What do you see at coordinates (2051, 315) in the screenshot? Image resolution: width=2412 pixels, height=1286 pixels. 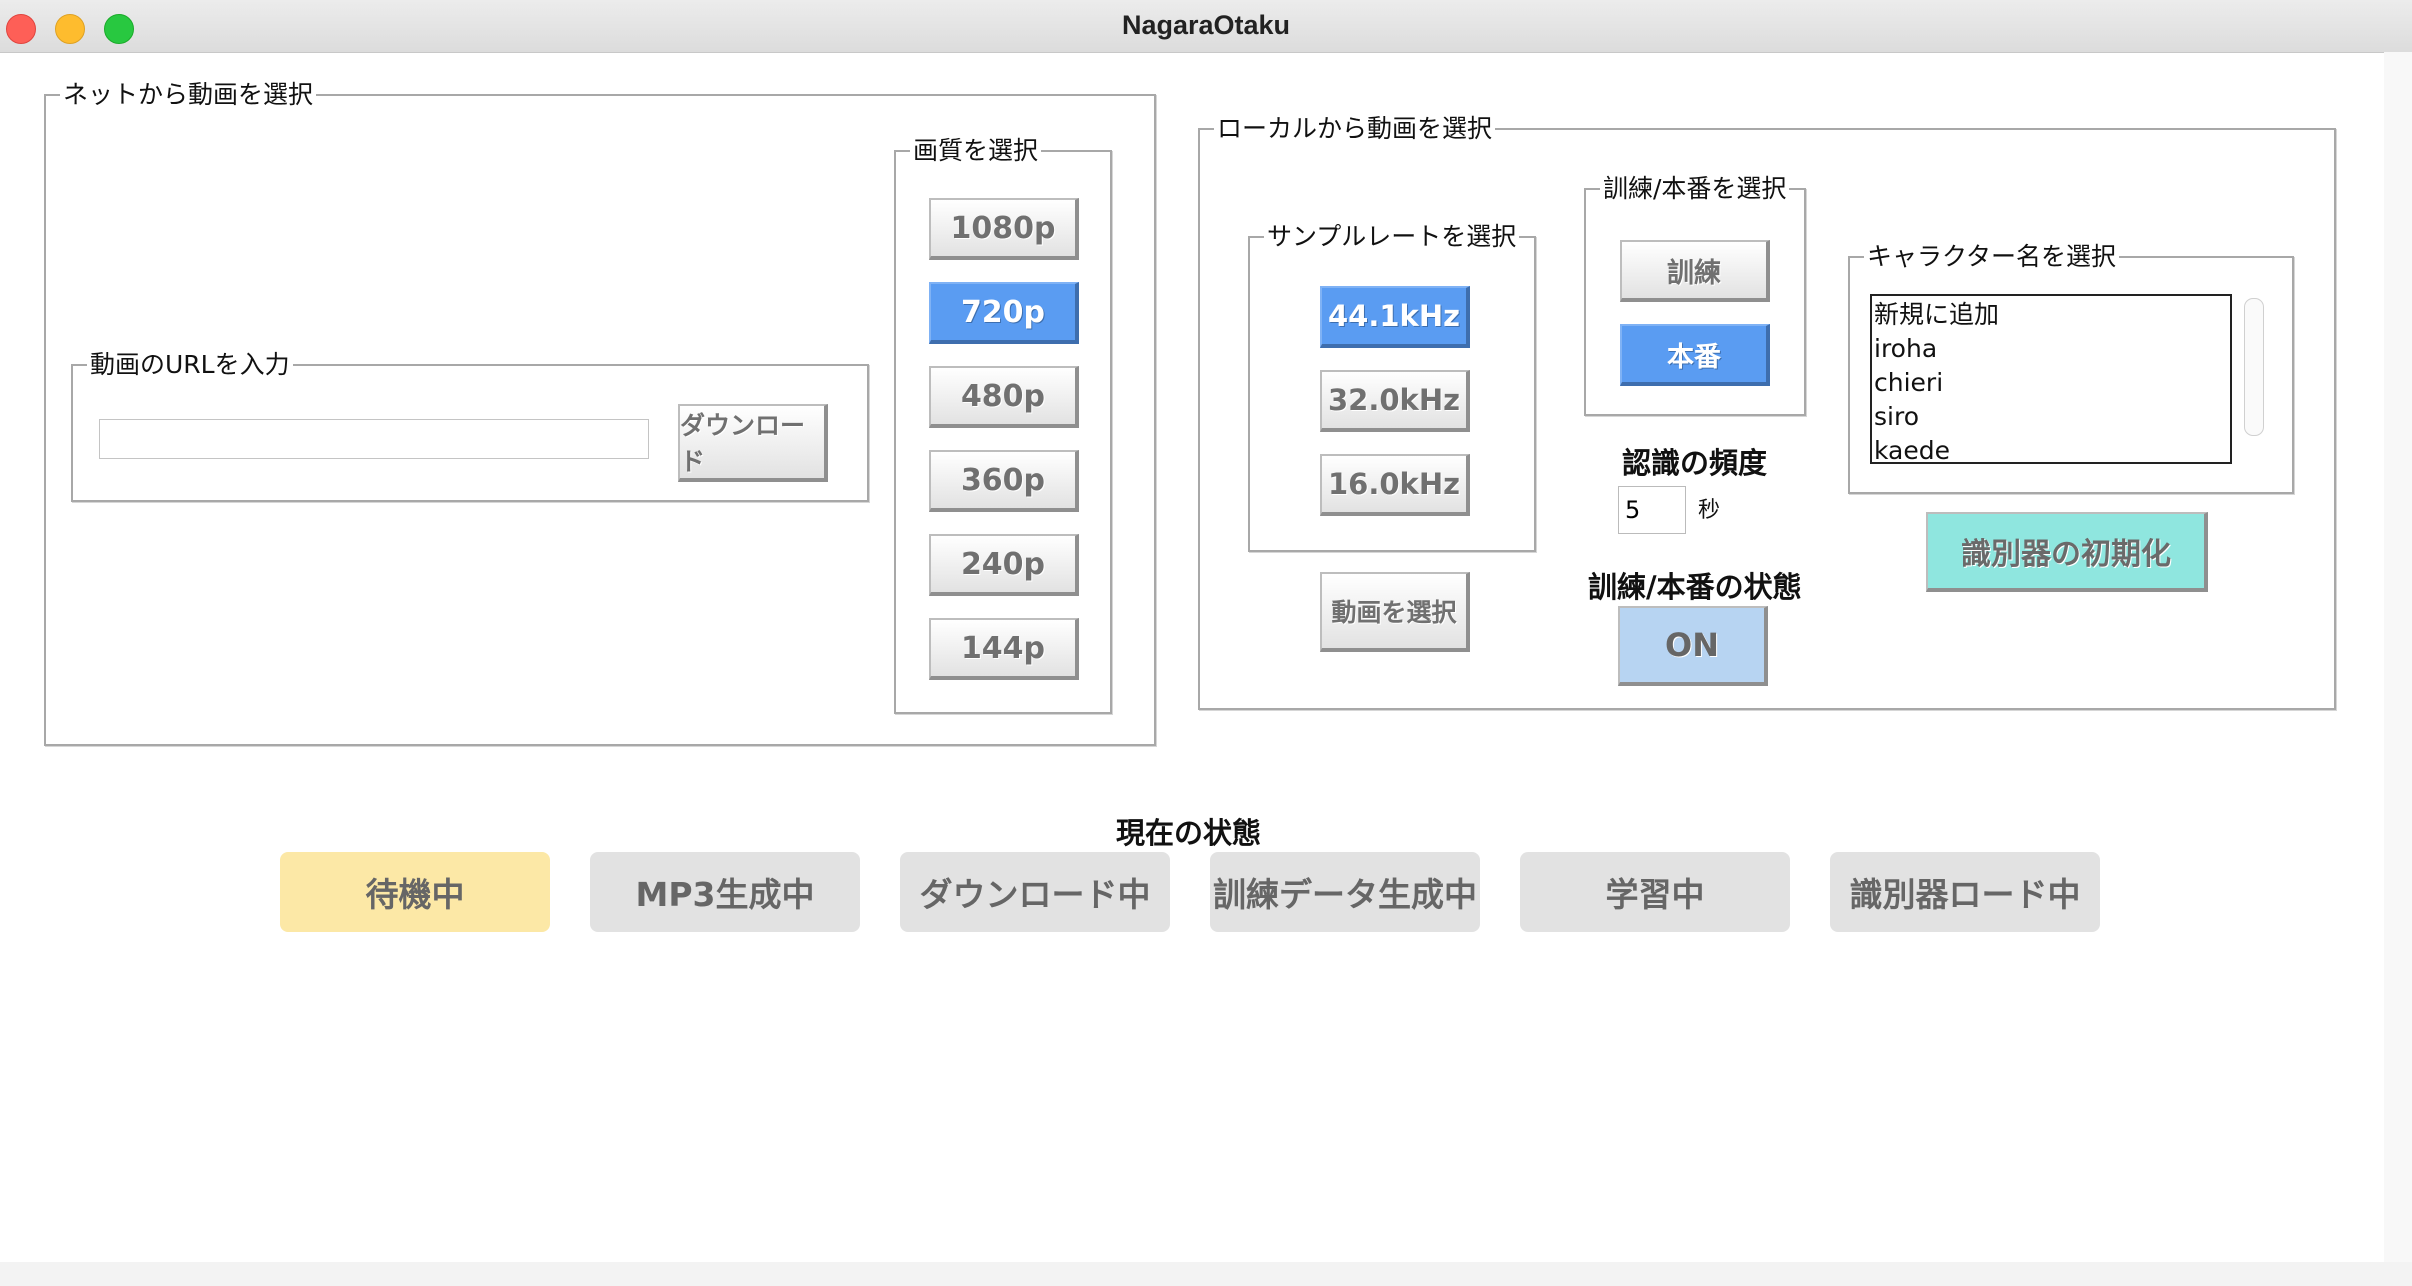 I see `character-list-item: 新規に追加` at bounding box center [2051, 315].